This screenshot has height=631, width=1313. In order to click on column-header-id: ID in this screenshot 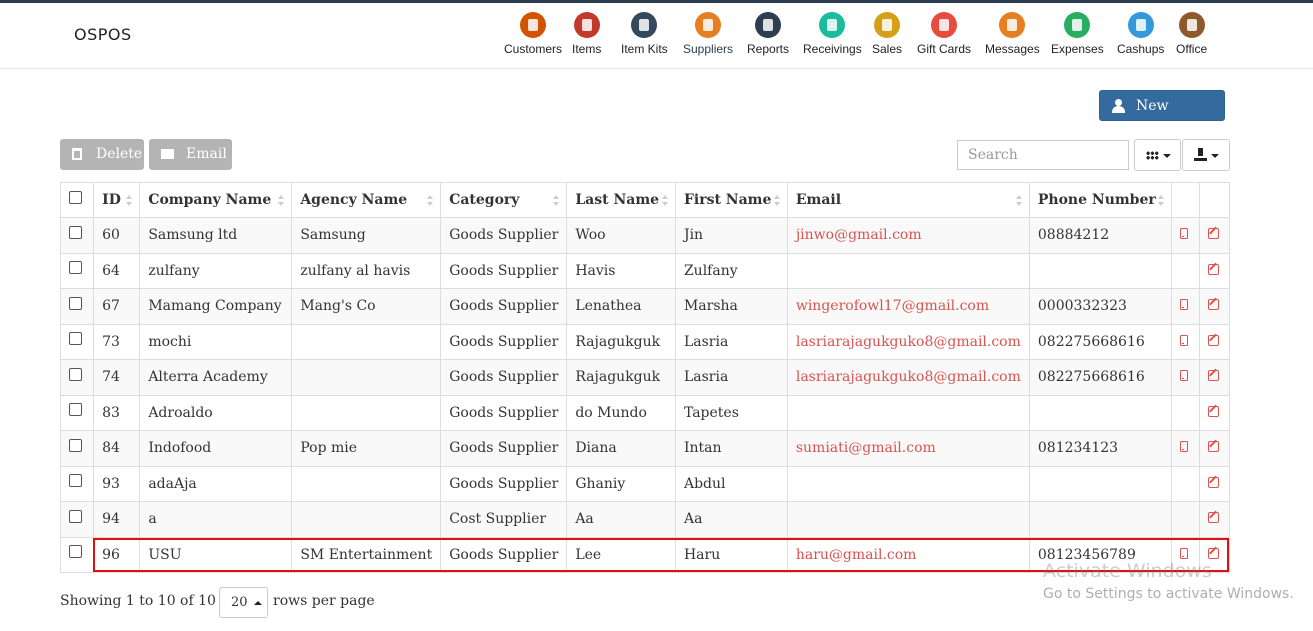, I will do `click(117, 200)`.